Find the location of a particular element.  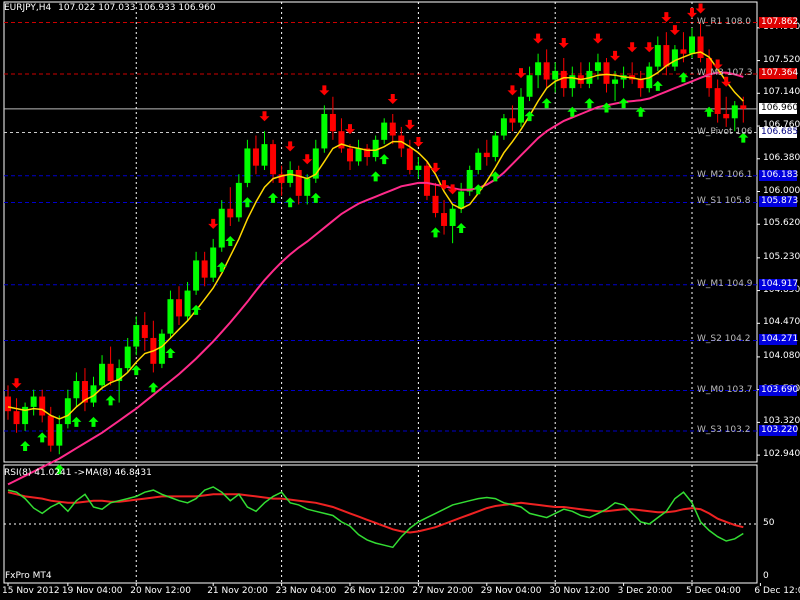

x-tick-label: 20 Nov 12:00 is located at coordinates (160, 591).